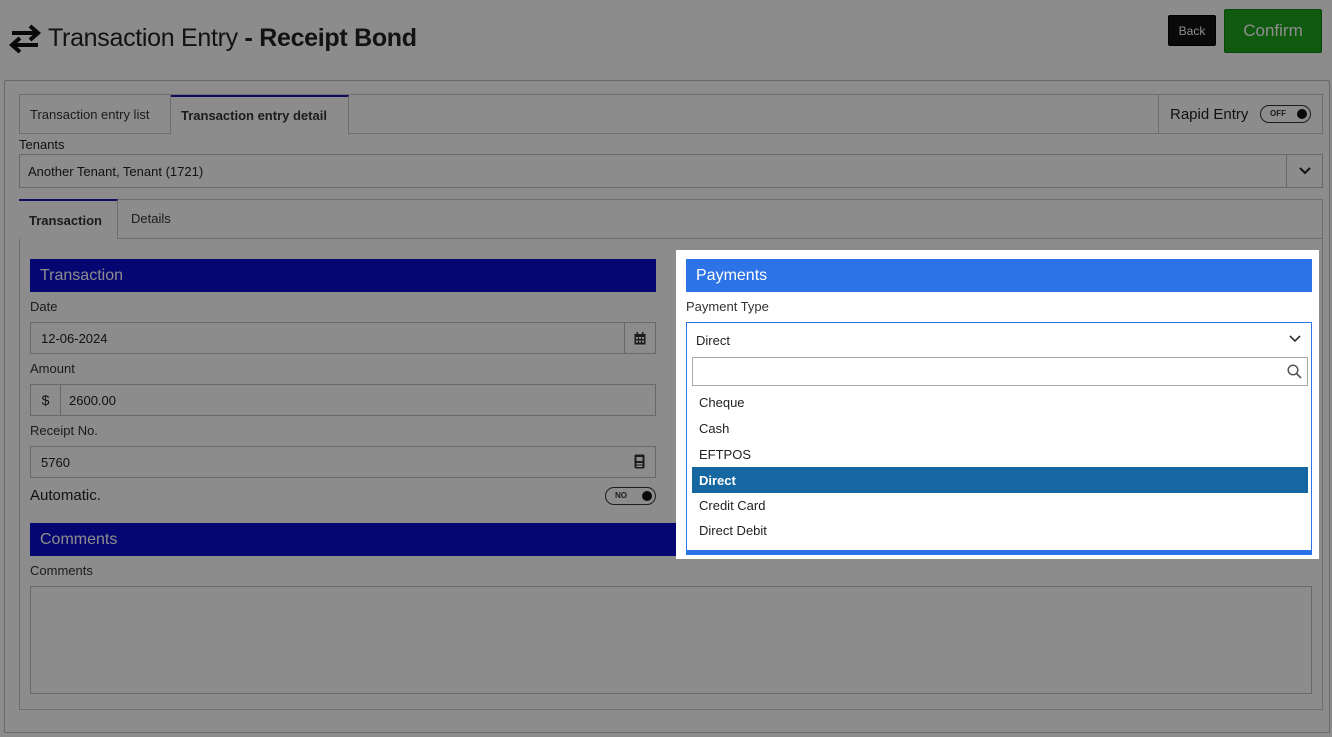  Describe the element at coordinates (1000, 480) in the screenshot. I see `option-direct: Direct` at that location.